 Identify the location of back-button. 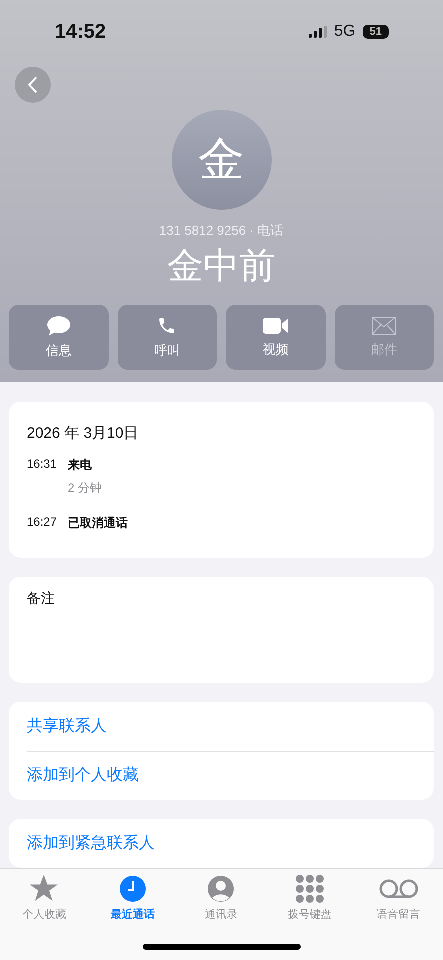
(33, 85).